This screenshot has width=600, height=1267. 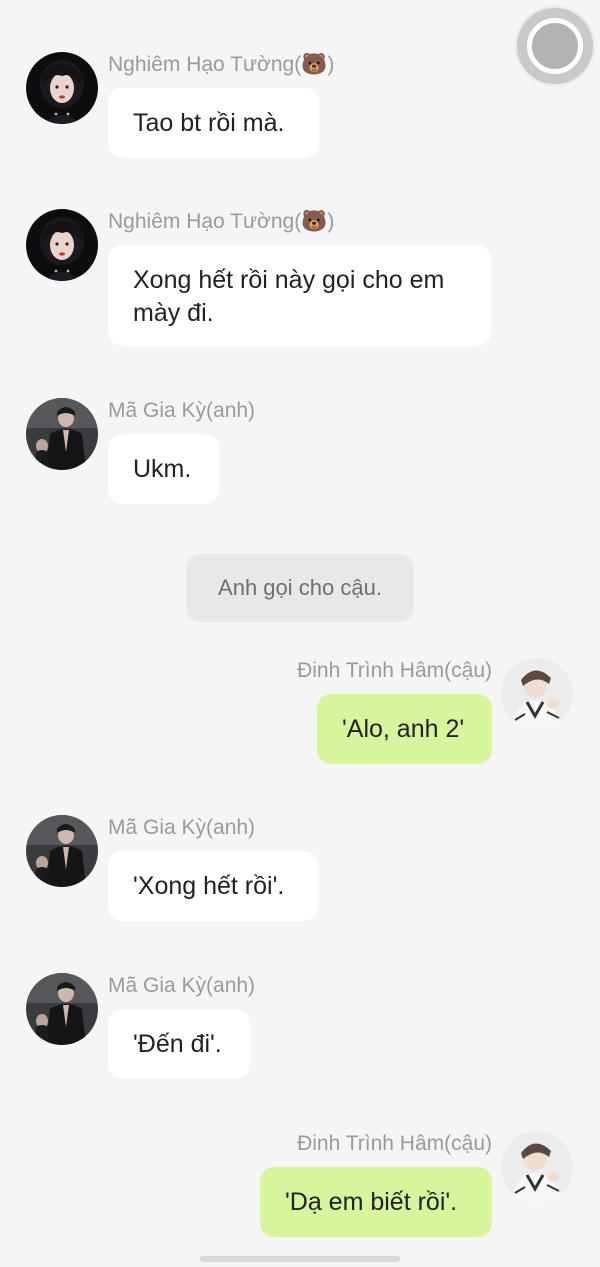 I want to click on message-bubble: Tao bt rồi mà., so click(x=213, y=123).